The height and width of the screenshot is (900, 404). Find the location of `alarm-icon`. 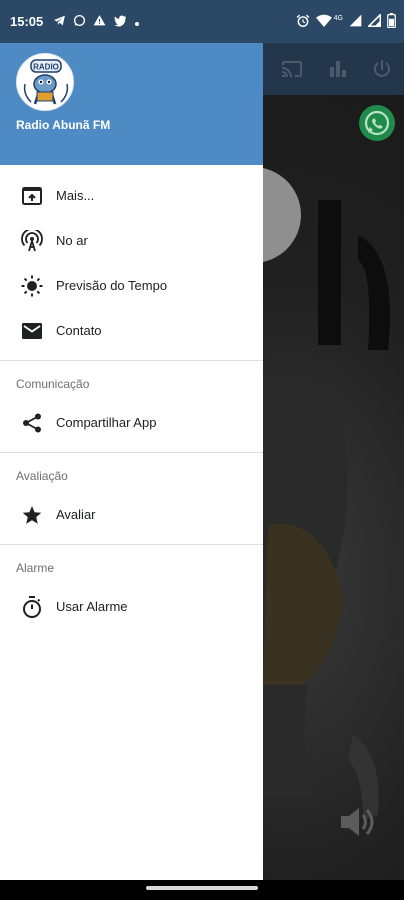

alarm-icon is located at coordinates (303, 22).